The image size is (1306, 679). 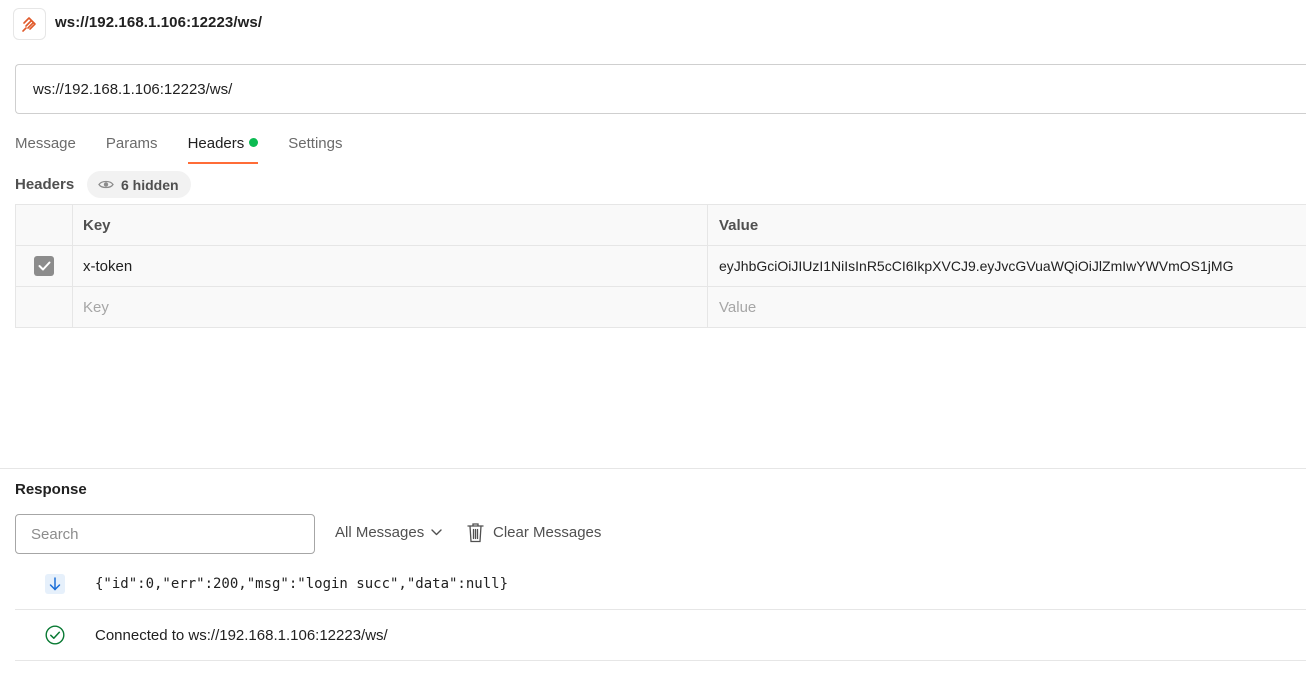 What do you see at coordinates (106, 184) in the screenshot?
I see `eye-icon` at bounding box center [106, 184].